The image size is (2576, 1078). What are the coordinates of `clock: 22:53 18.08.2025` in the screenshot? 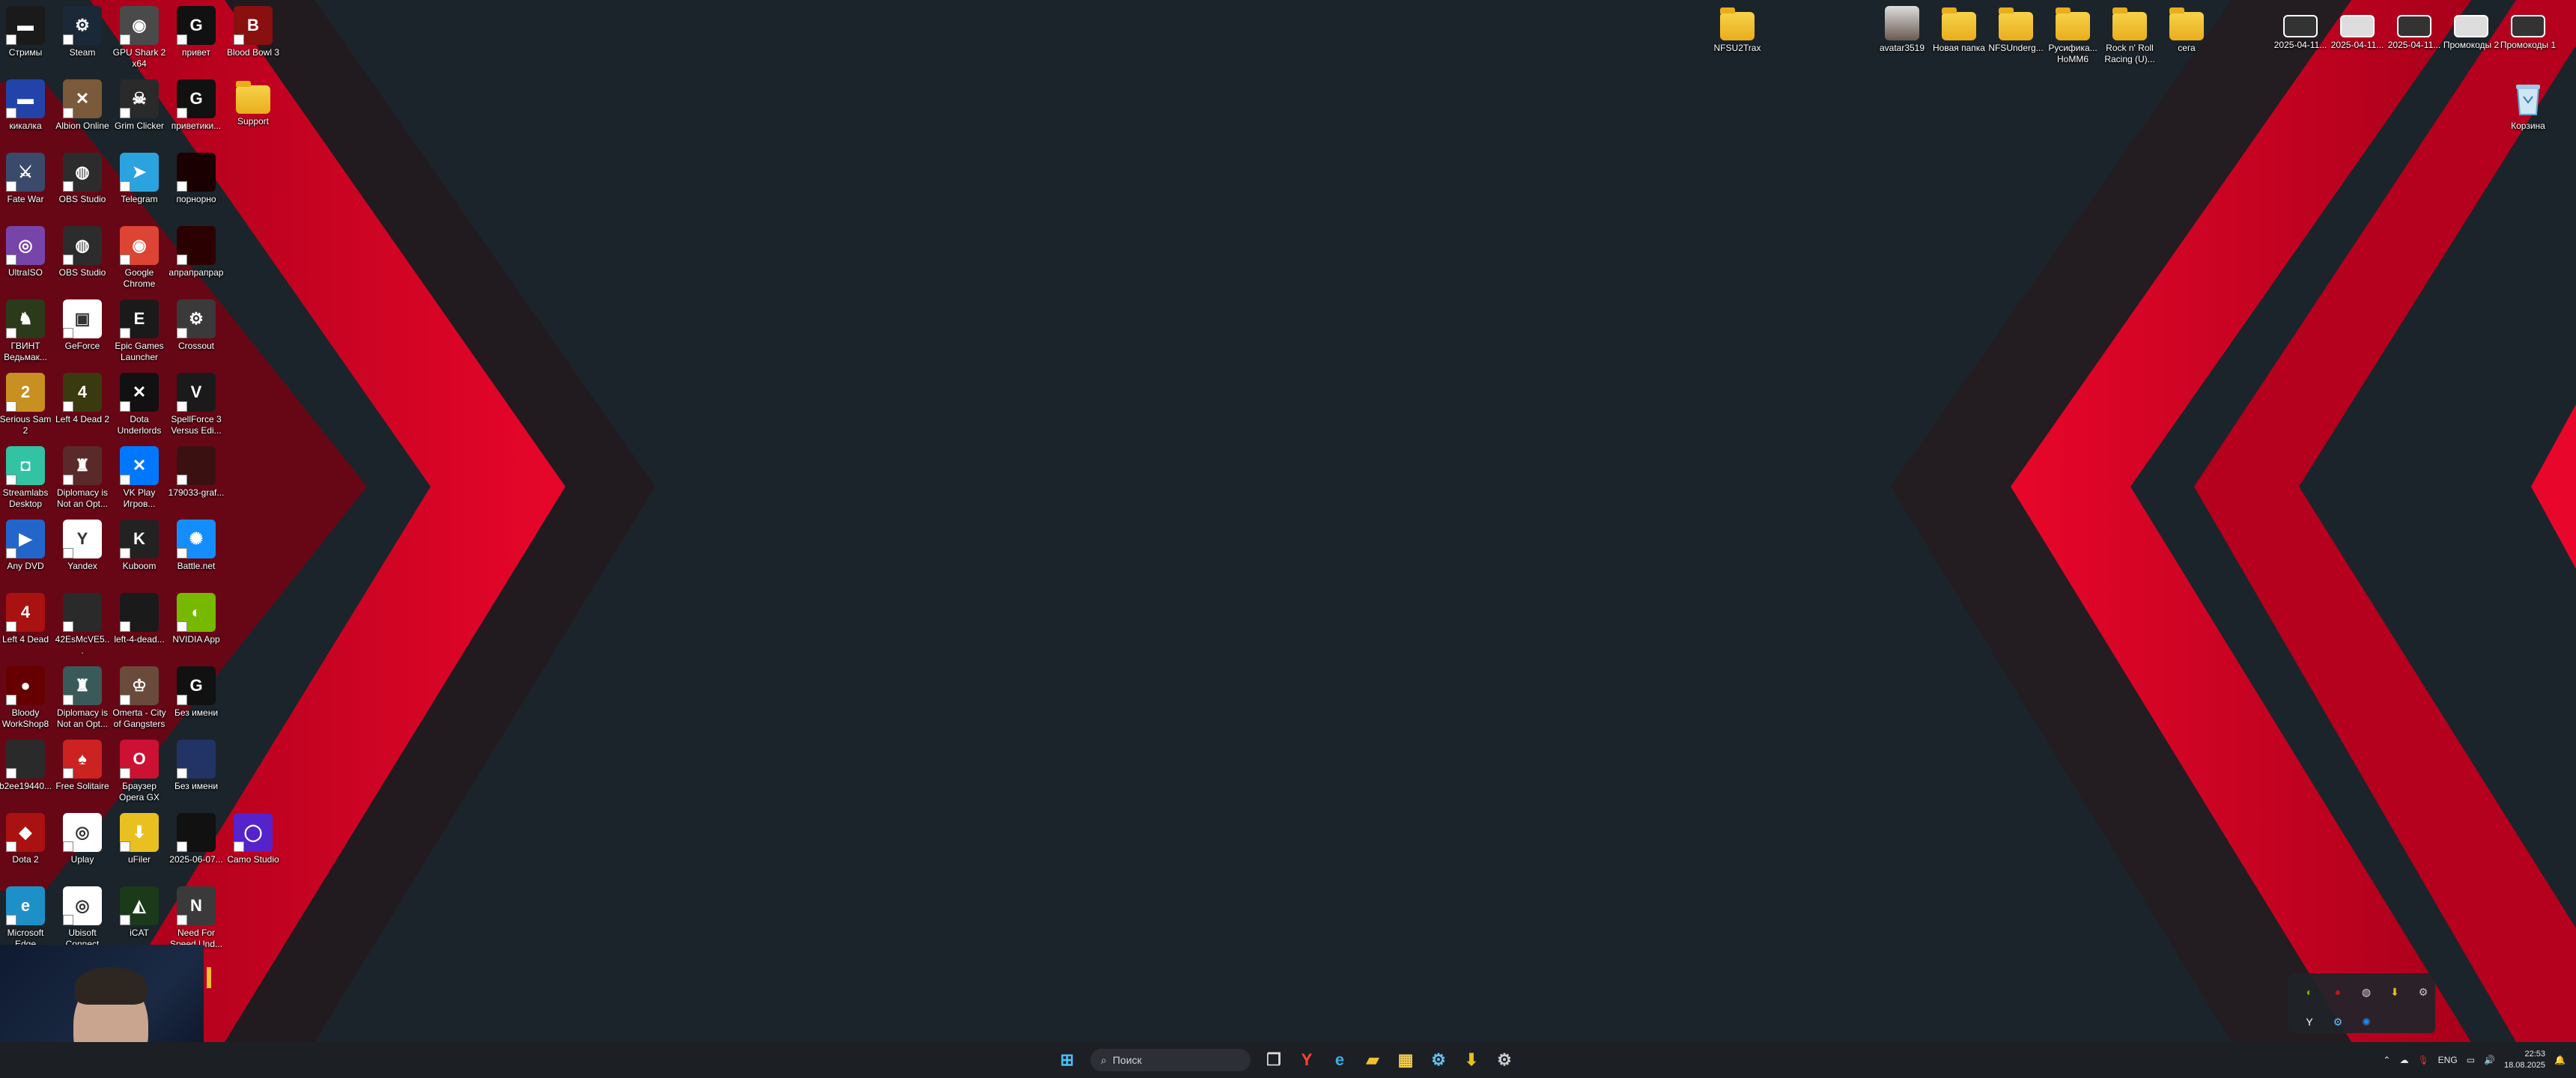 It's located at (2524, 1060).